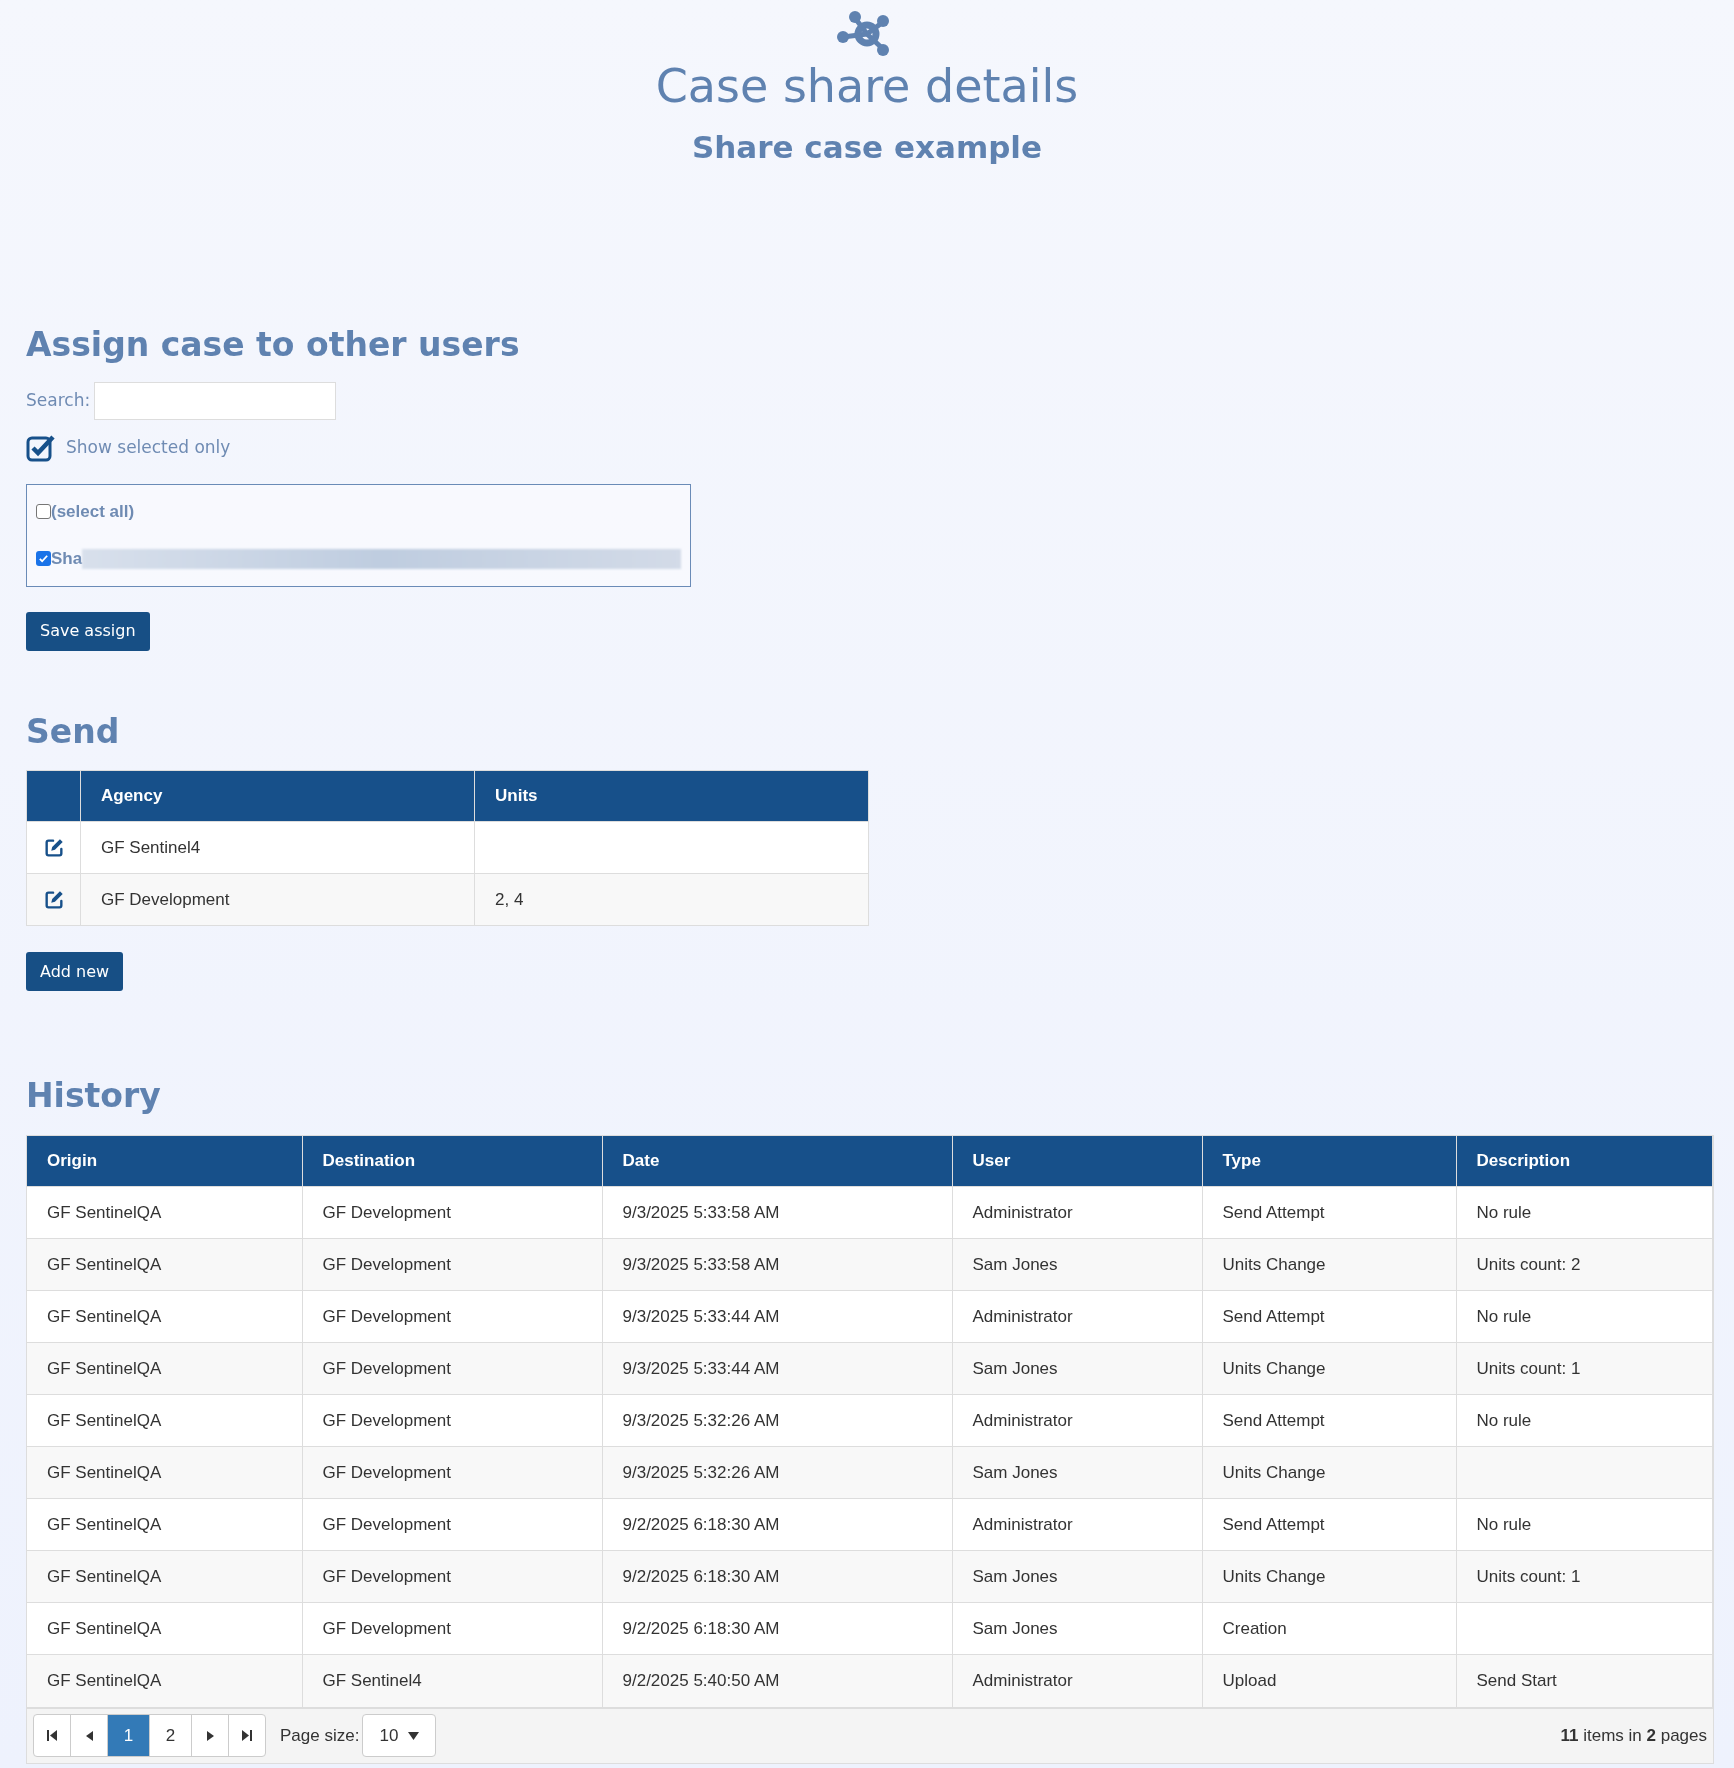 This screenshot has width=1734, height=1768. I want to click on list-item-label: (select all), so click(93, 511).